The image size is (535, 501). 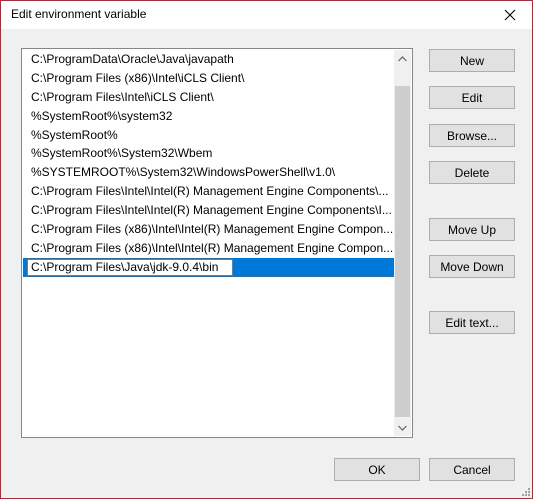 I want to click on list-item: %SystemRoot%\system32, so click(x=208, y=116).